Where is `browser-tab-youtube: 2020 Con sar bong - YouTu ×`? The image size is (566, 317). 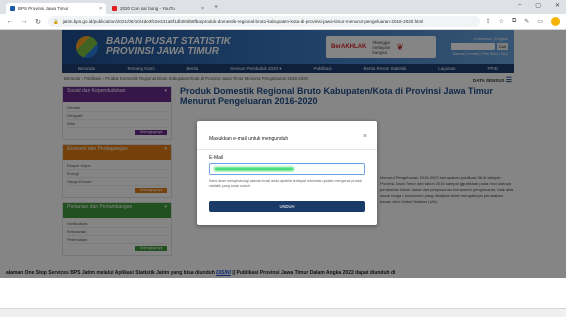 browser-tab-youtube: 2020 Con sar bong - YouTu × is located at coordinates (158, 8).